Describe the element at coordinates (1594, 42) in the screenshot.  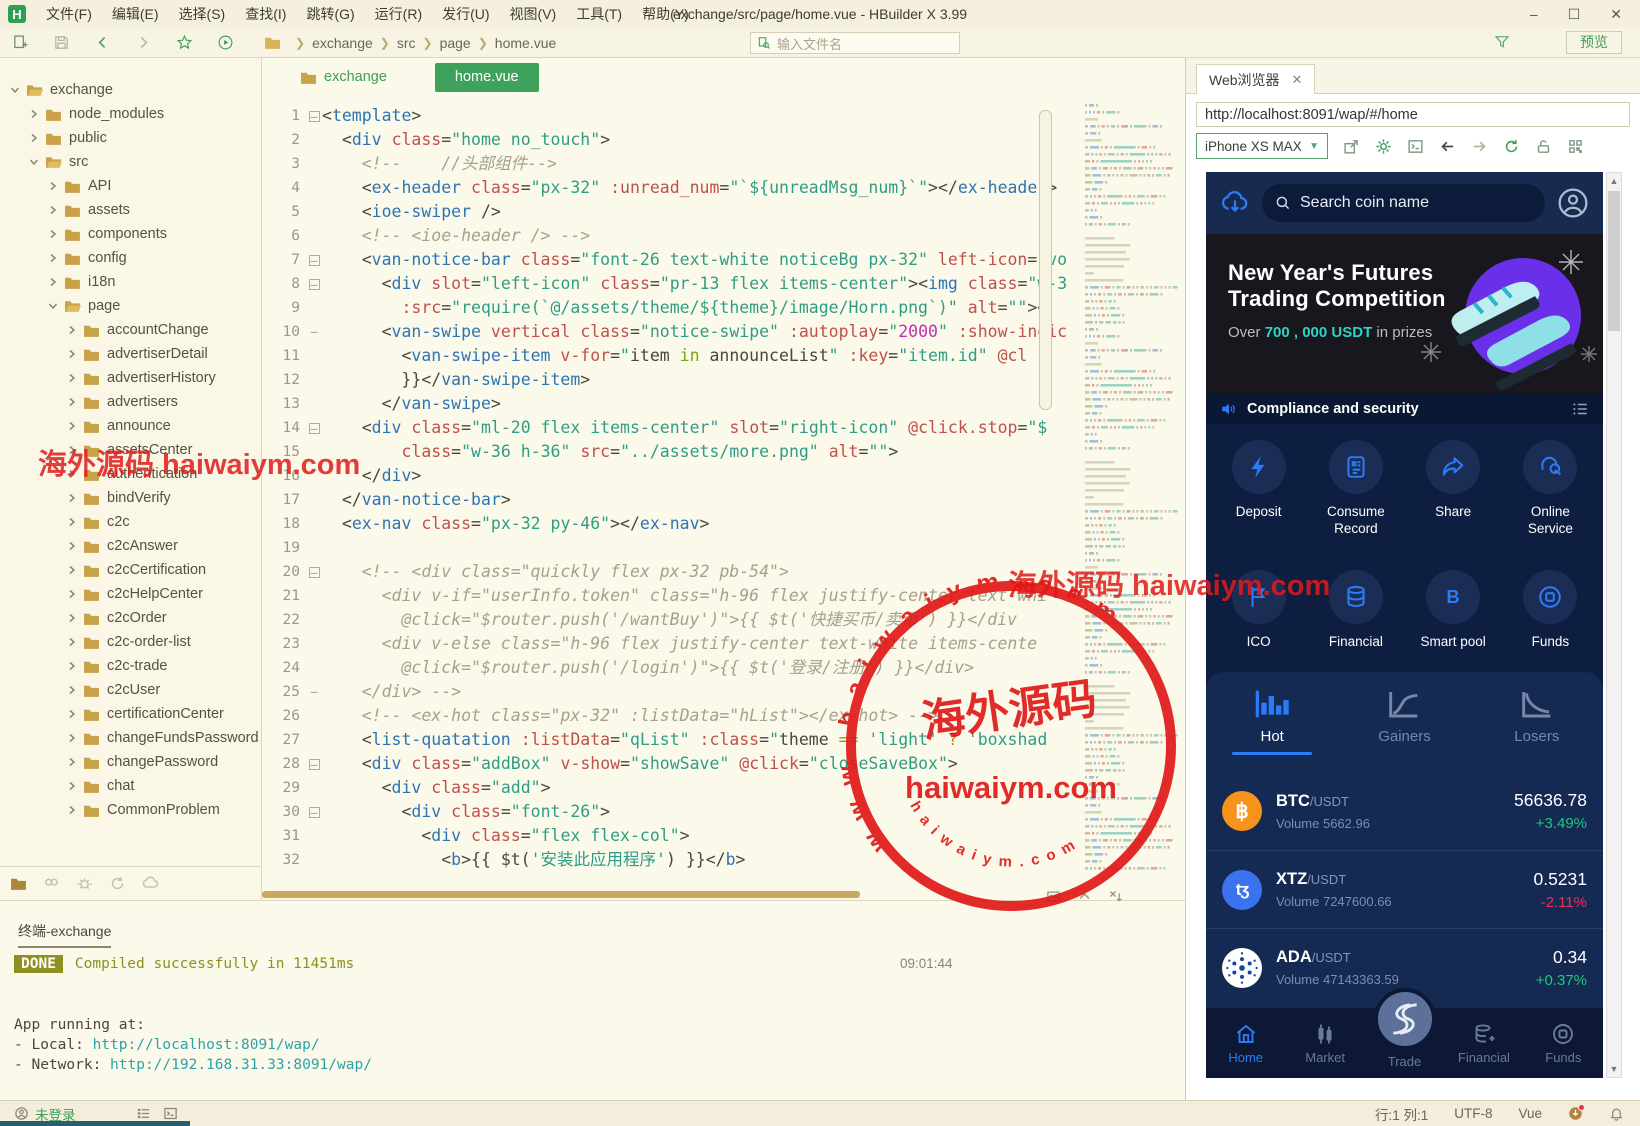
I see `preview-button: 预览` at that location.